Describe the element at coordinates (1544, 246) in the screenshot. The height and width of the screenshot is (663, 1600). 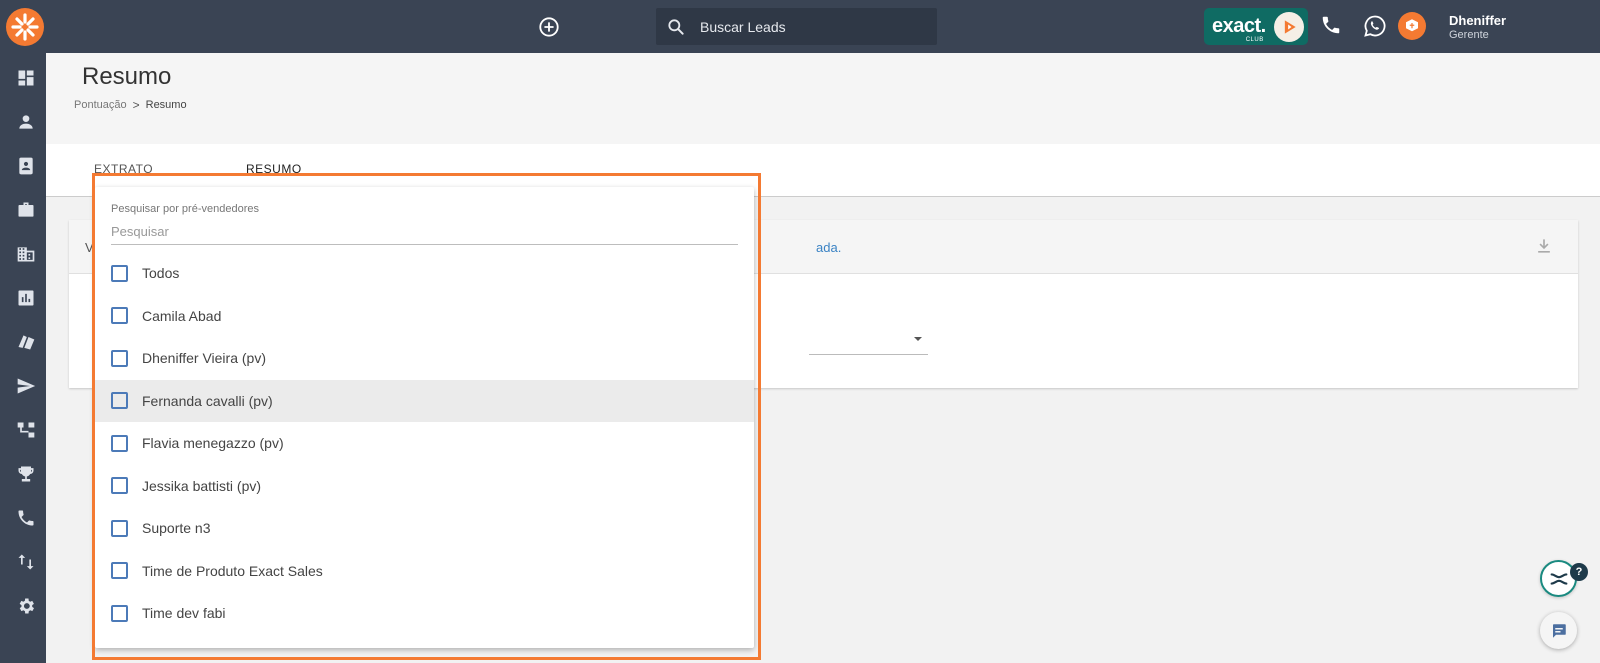
I see `download-icon` at that location.